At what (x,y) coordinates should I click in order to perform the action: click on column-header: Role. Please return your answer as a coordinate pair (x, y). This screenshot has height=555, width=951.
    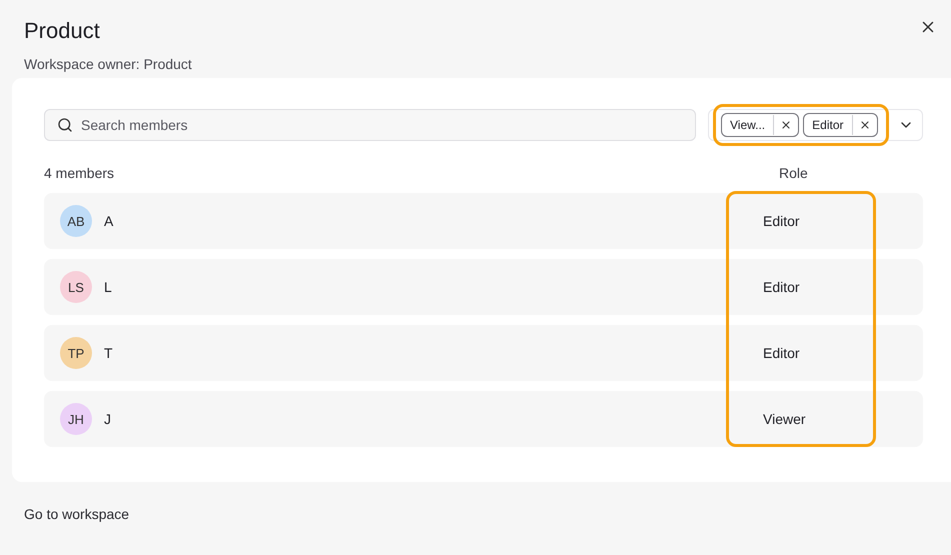
    Looking at the image, I should click on (794, 173).